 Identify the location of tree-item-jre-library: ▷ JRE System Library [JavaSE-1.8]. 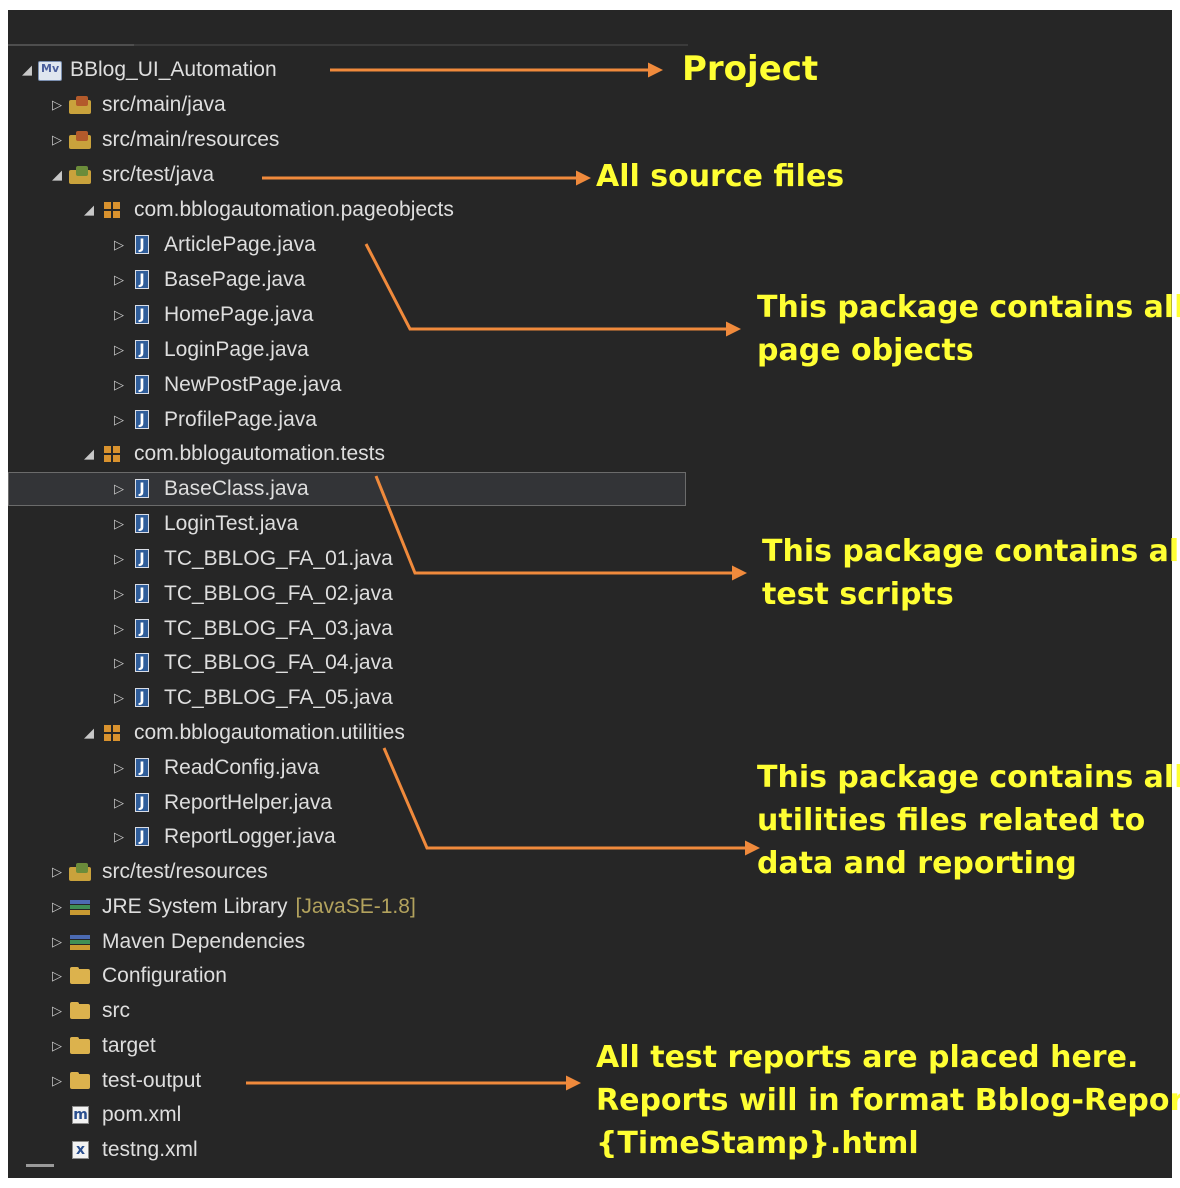
(367, 907).